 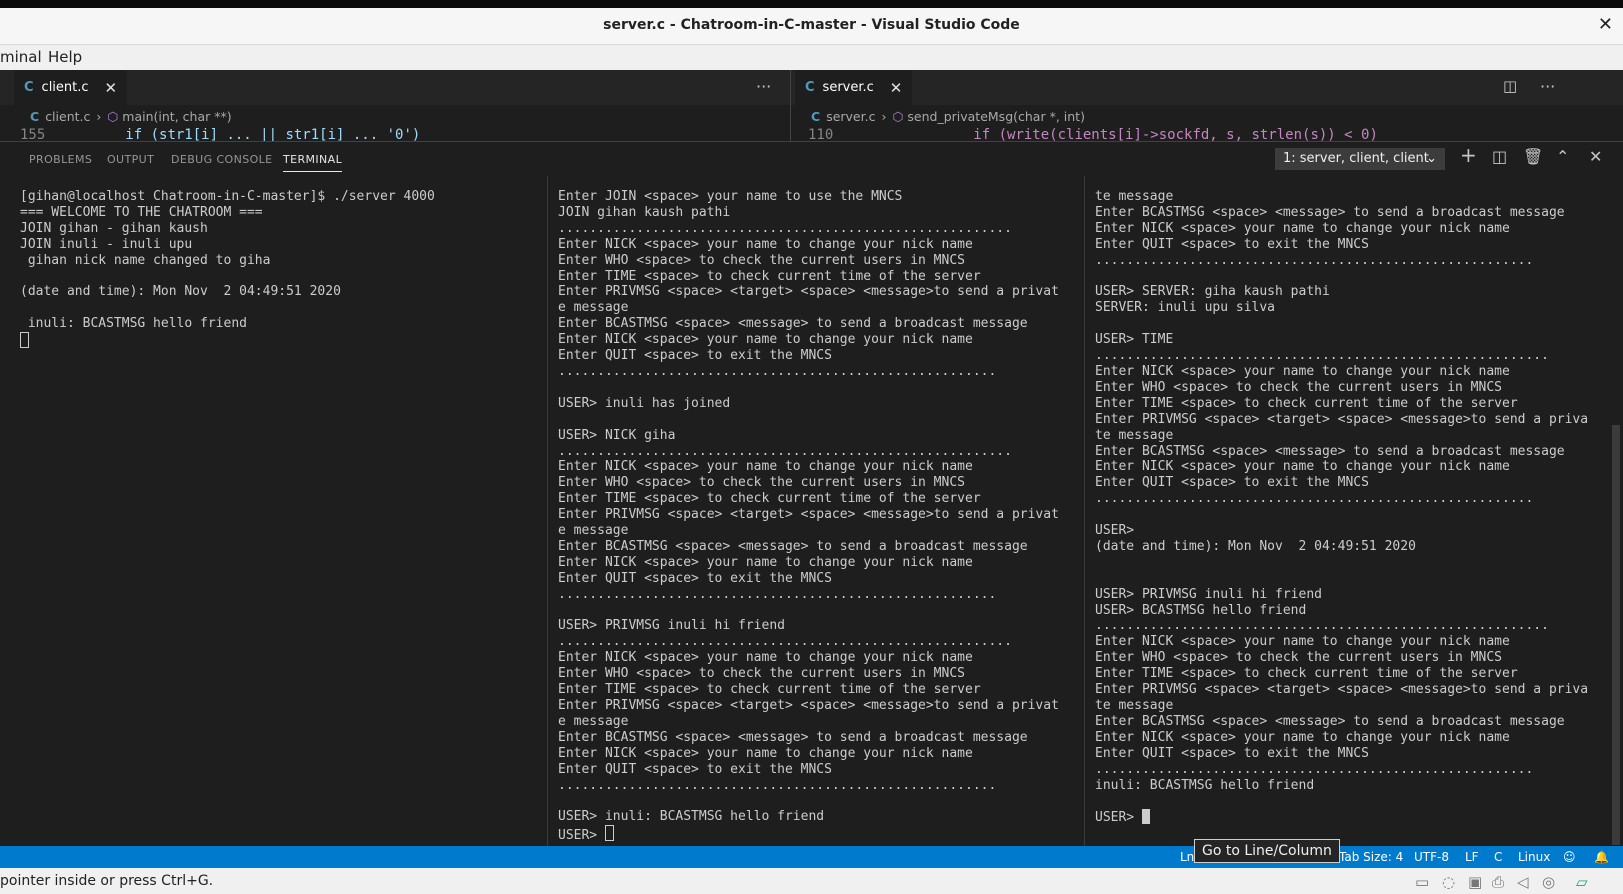 What do you see at coordinates (1498, 857) in the screenshot?
I see `status-language: C` at bounding box center [1498, 857].